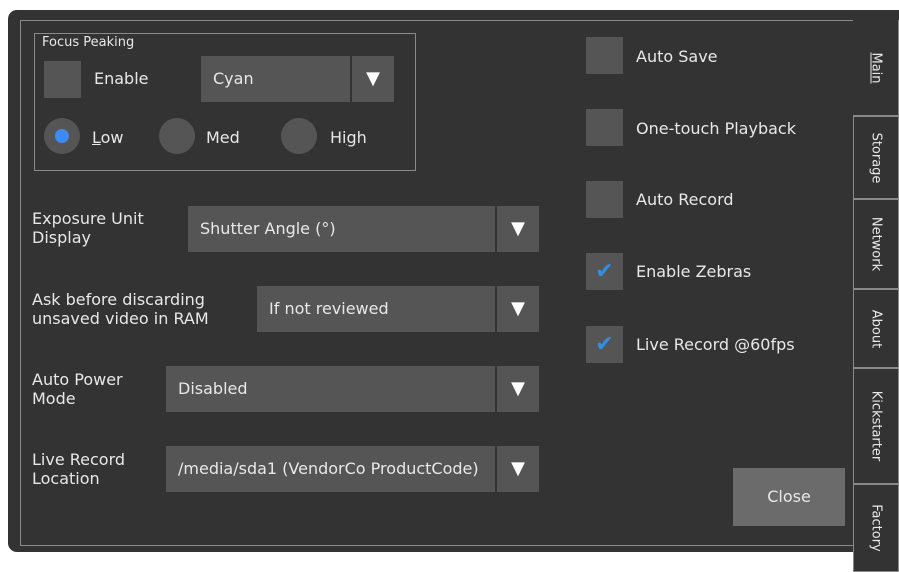 The height and width of the screenshot is (572, 899). I want to click on one-touch-playback-checkbox, so click(604, 127).